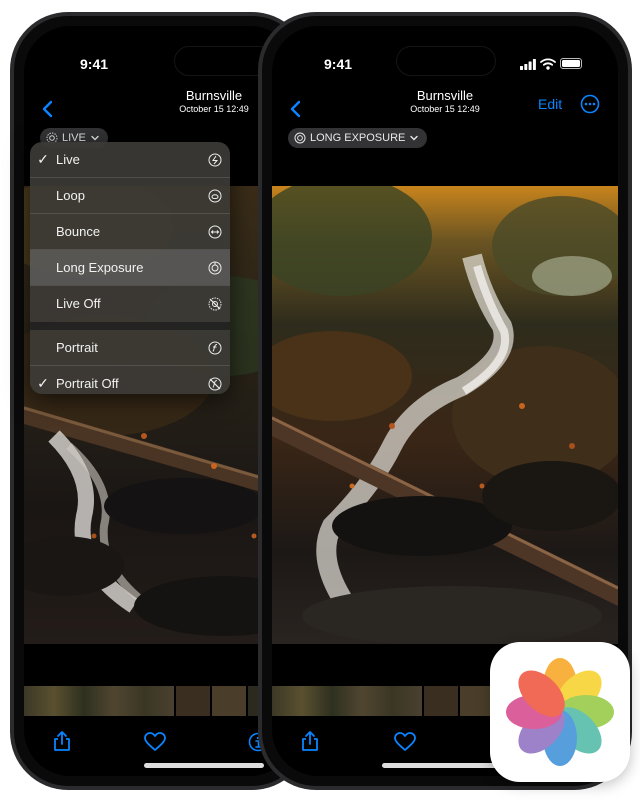  I want to click on mode-label: LONG EXPOSURE, so click(358, 138).